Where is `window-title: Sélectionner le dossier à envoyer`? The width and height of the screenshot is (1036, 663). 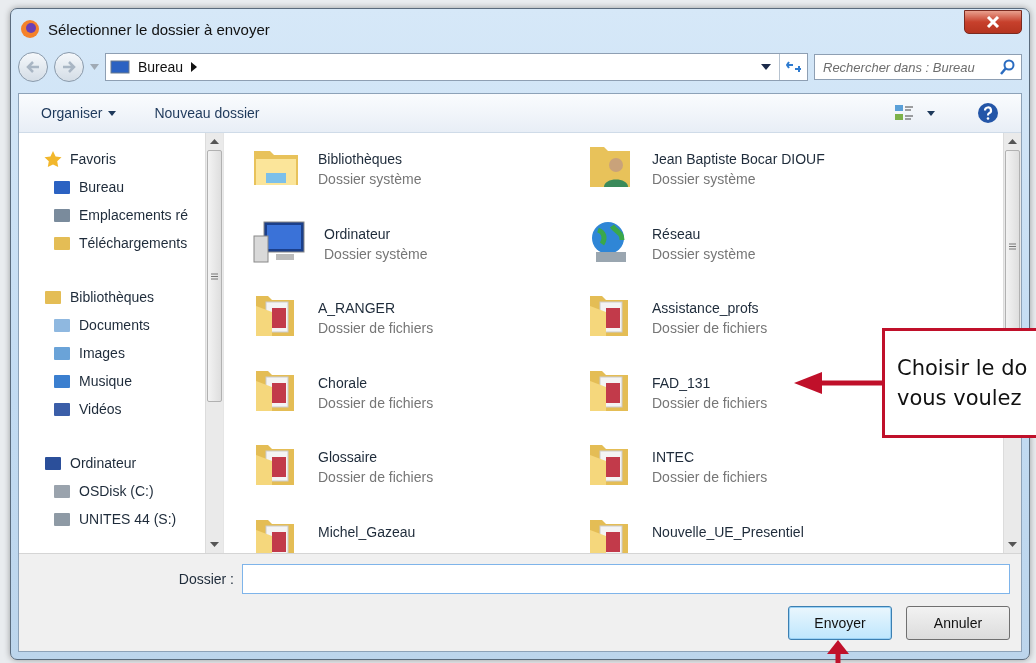
window-title: Sélectionner le dossier à envoyer is located at coordinates (159, 29).